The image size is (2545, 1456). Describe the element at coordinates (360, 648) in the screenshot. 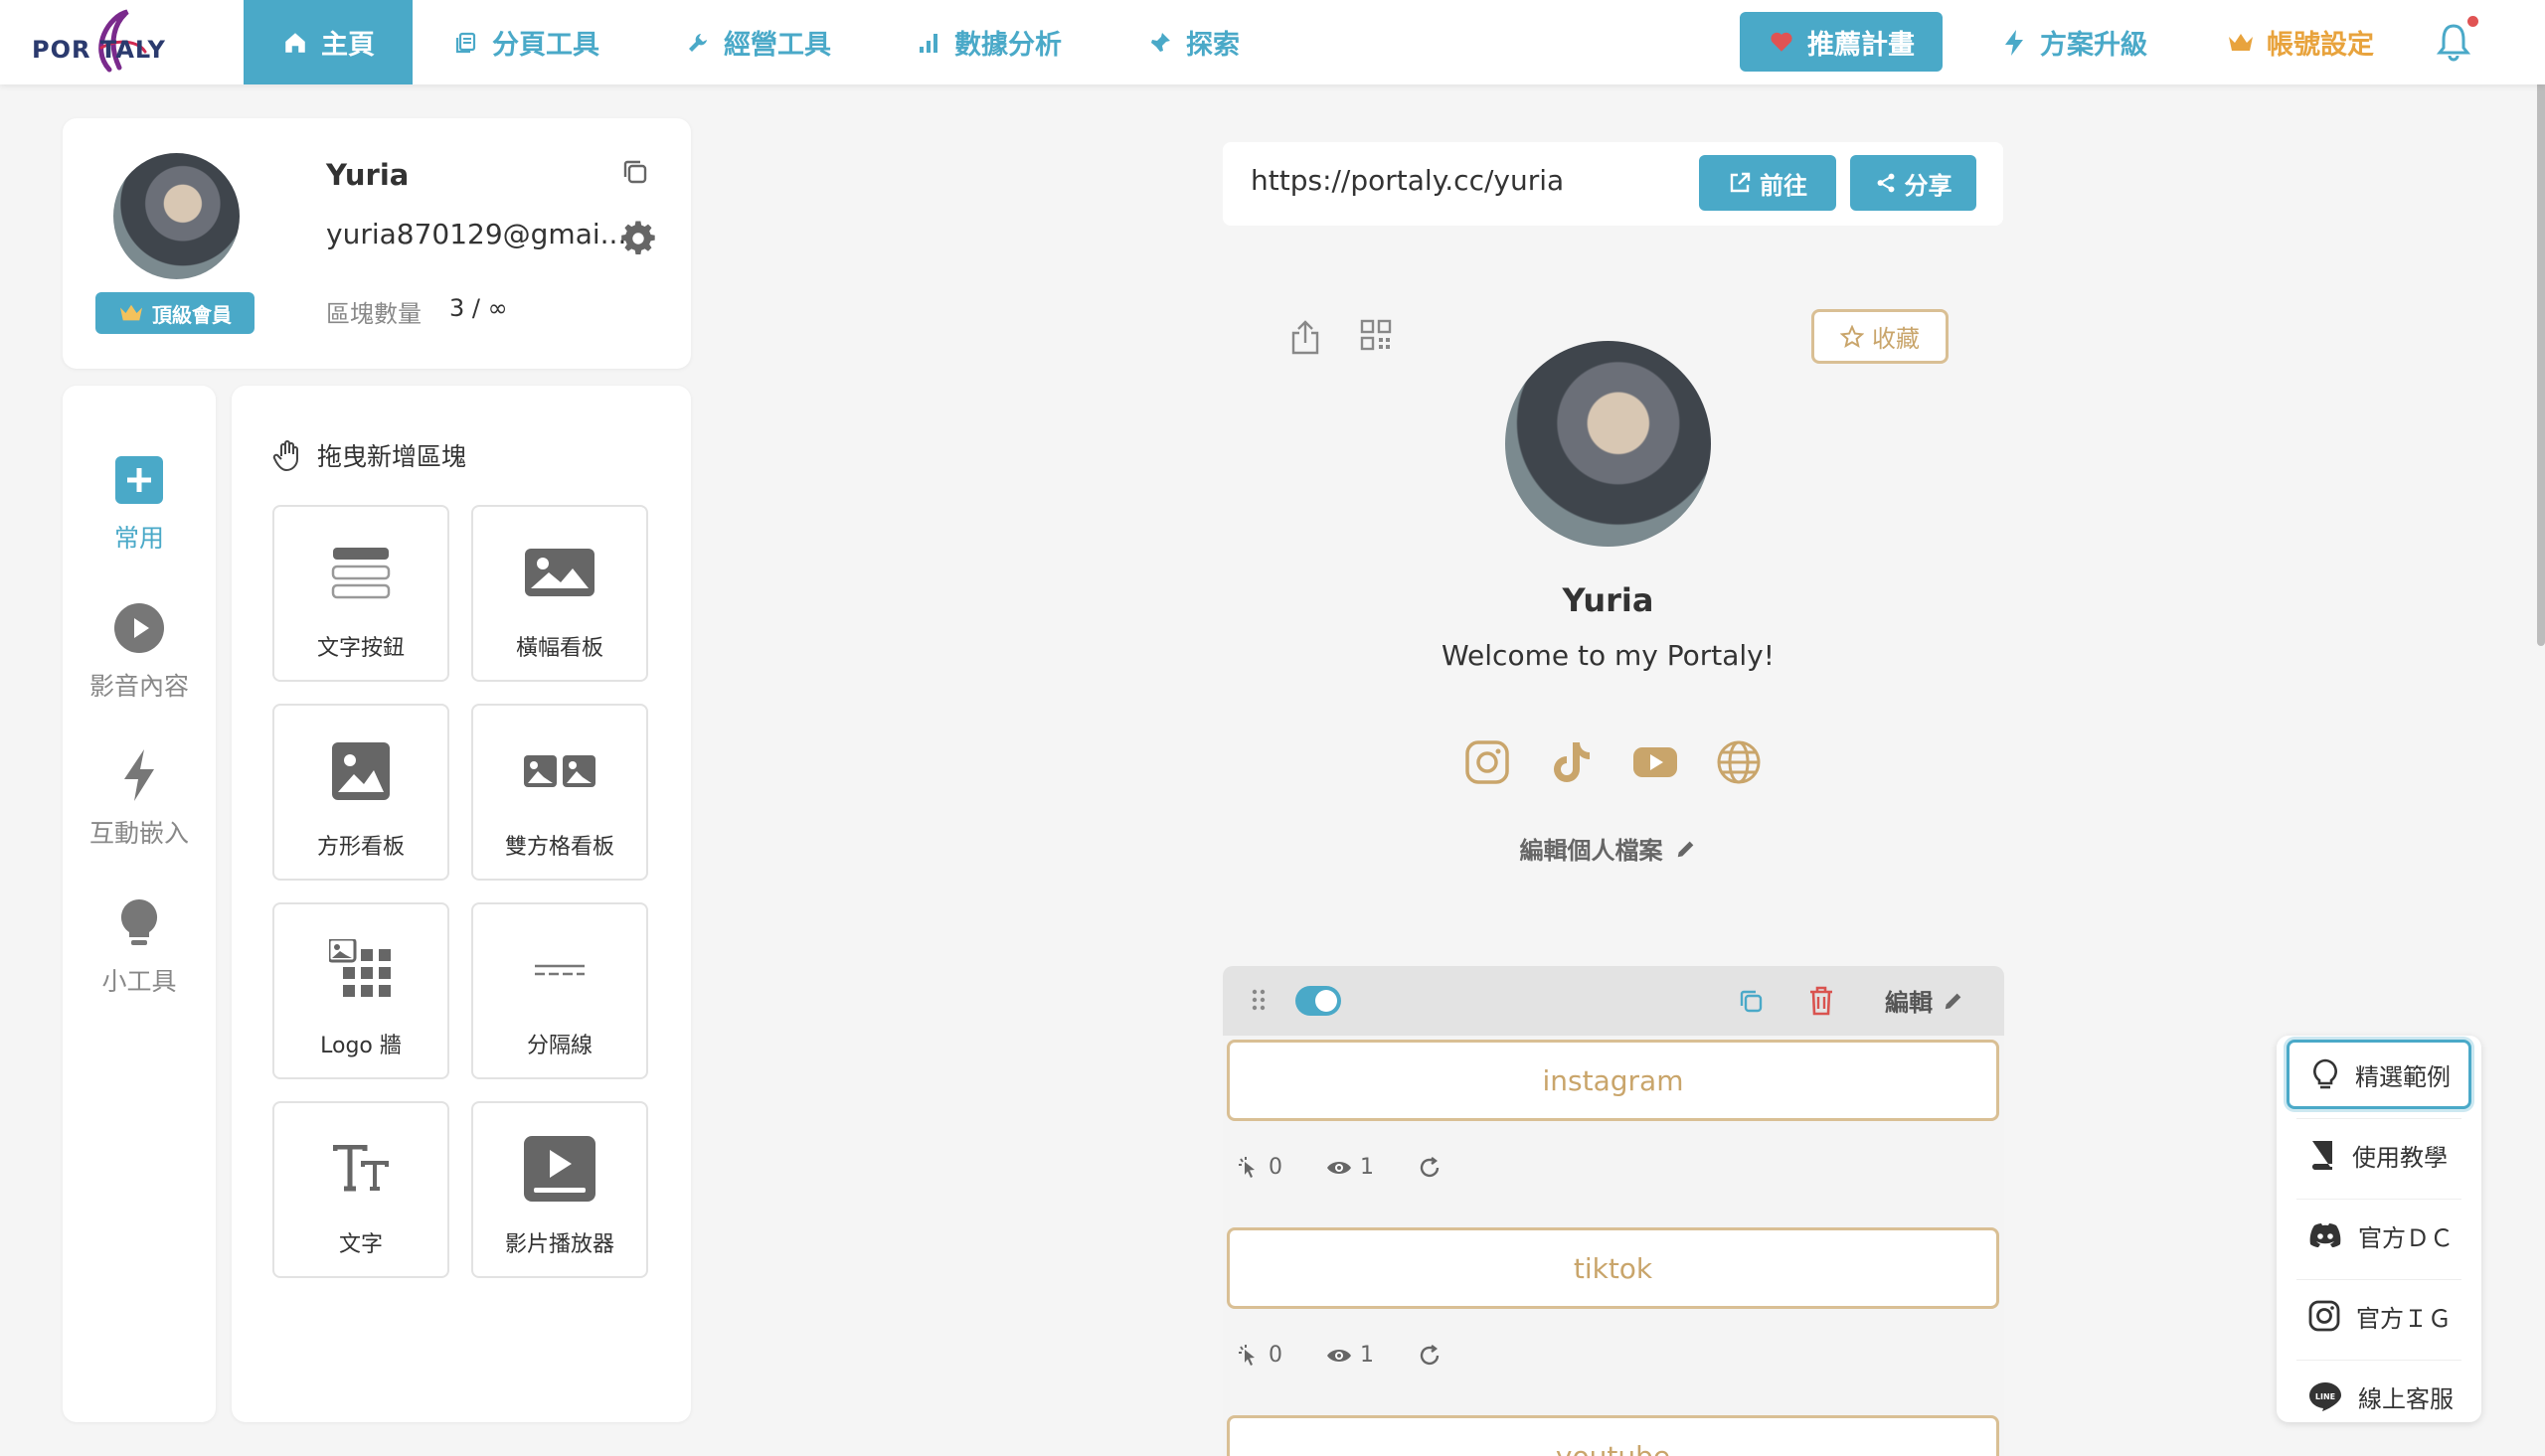

I see `tile-label: 文字按鈕` at that location.